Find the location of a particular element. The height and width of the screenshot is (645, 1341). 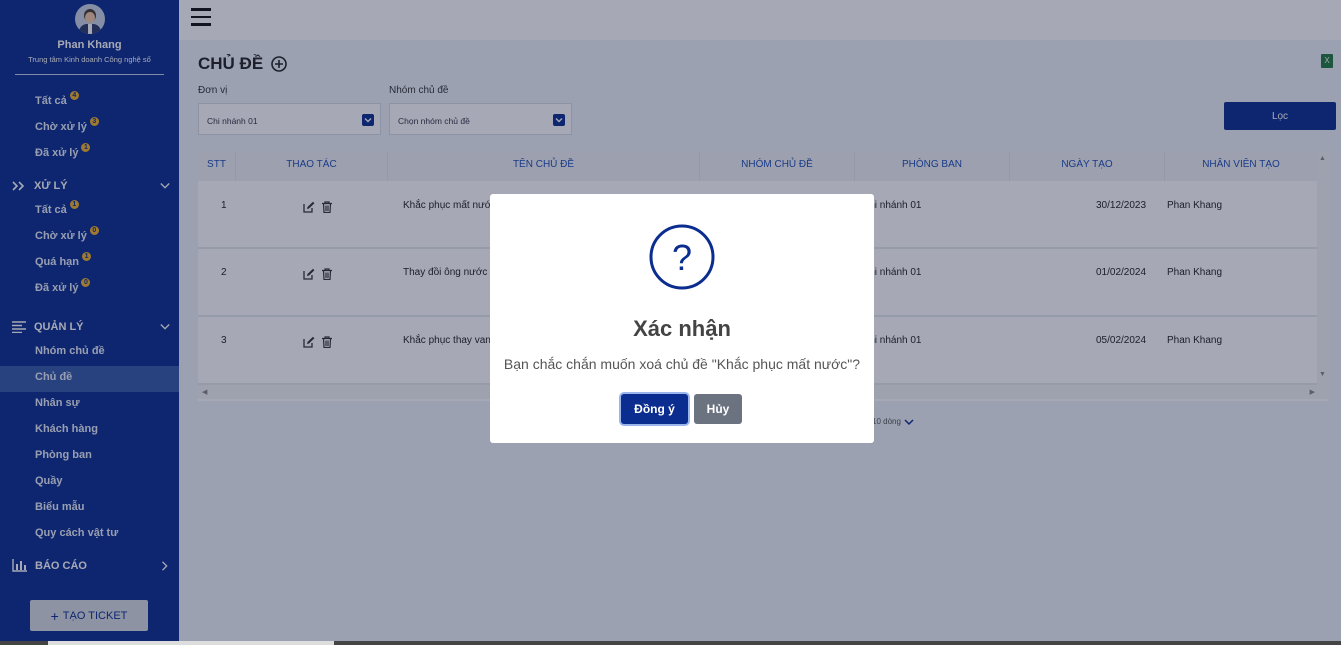

confirm-button: Đồng ý is located at coordinates (654, 409).